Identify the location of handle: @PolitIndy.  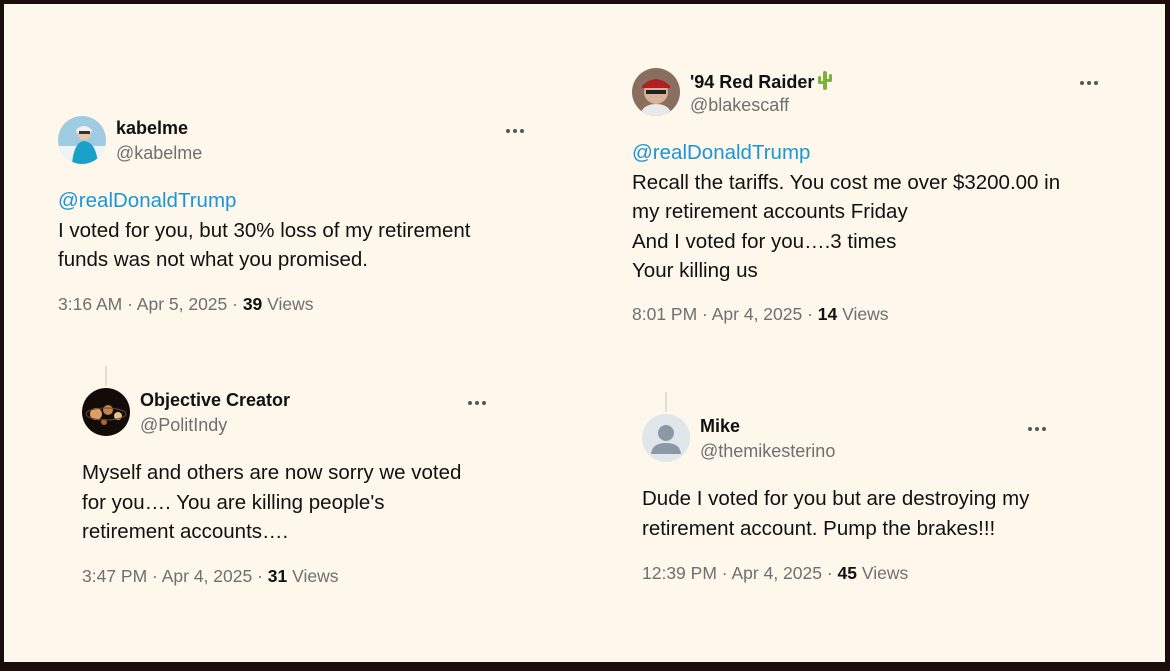
(183, 425).